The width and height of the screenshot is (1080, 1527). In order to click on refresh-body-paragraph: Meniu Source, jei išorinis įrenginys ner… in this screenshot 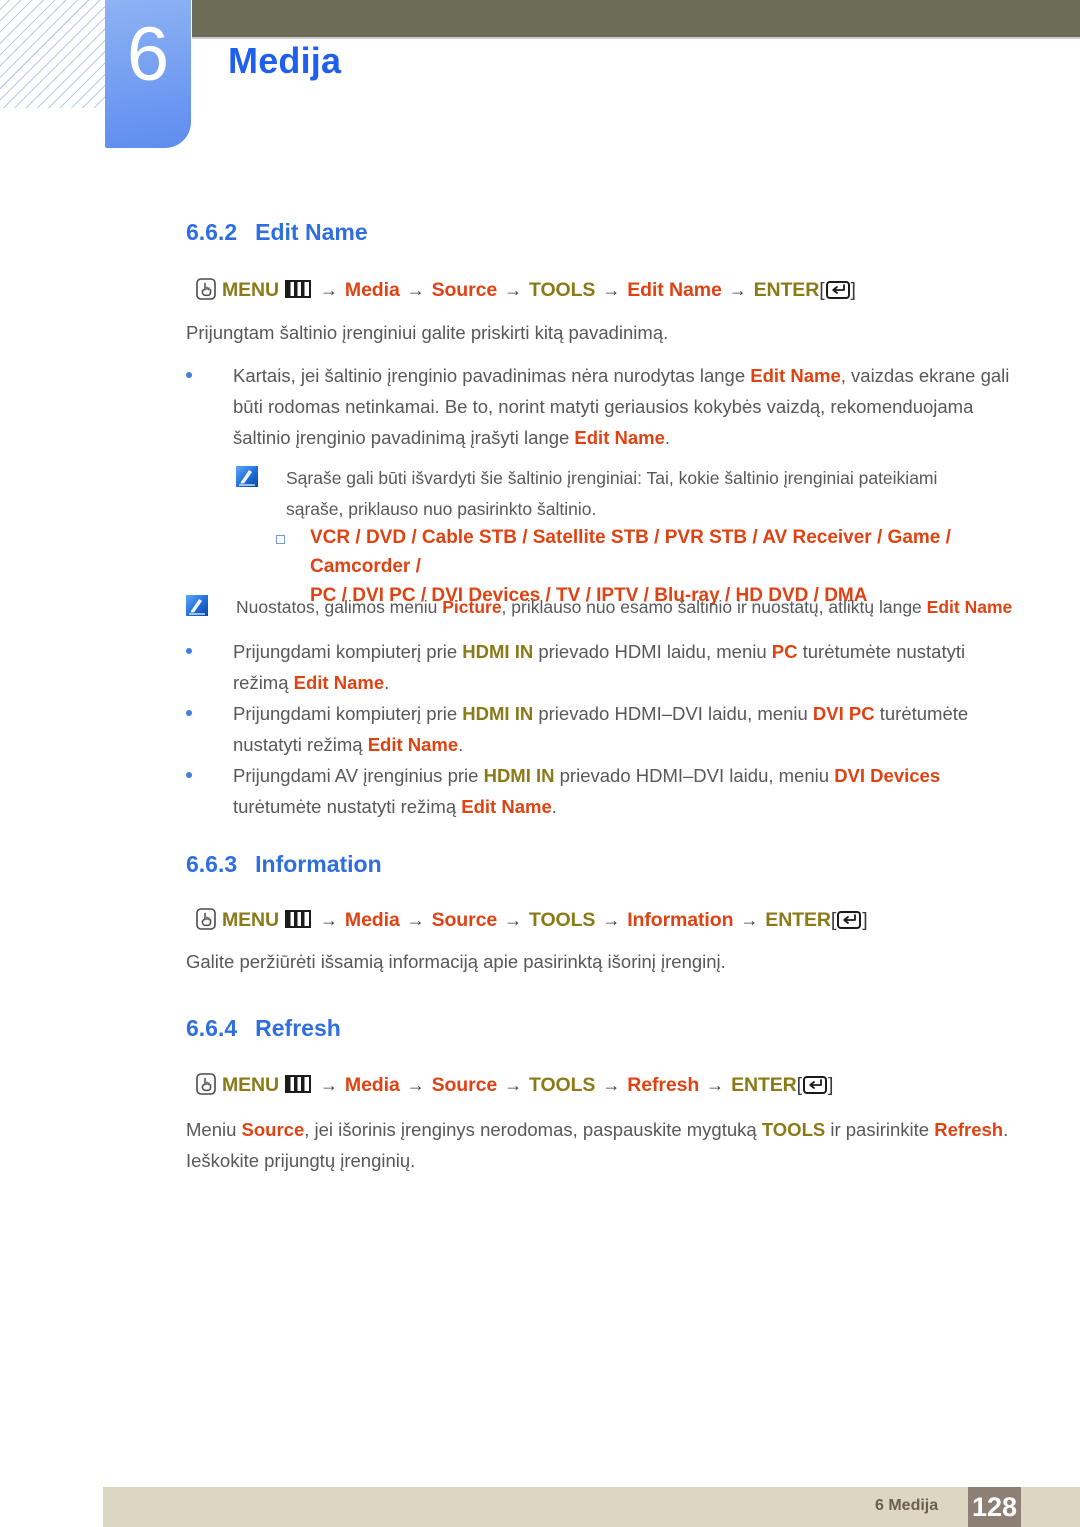, I will do `click(601, 1145)`.